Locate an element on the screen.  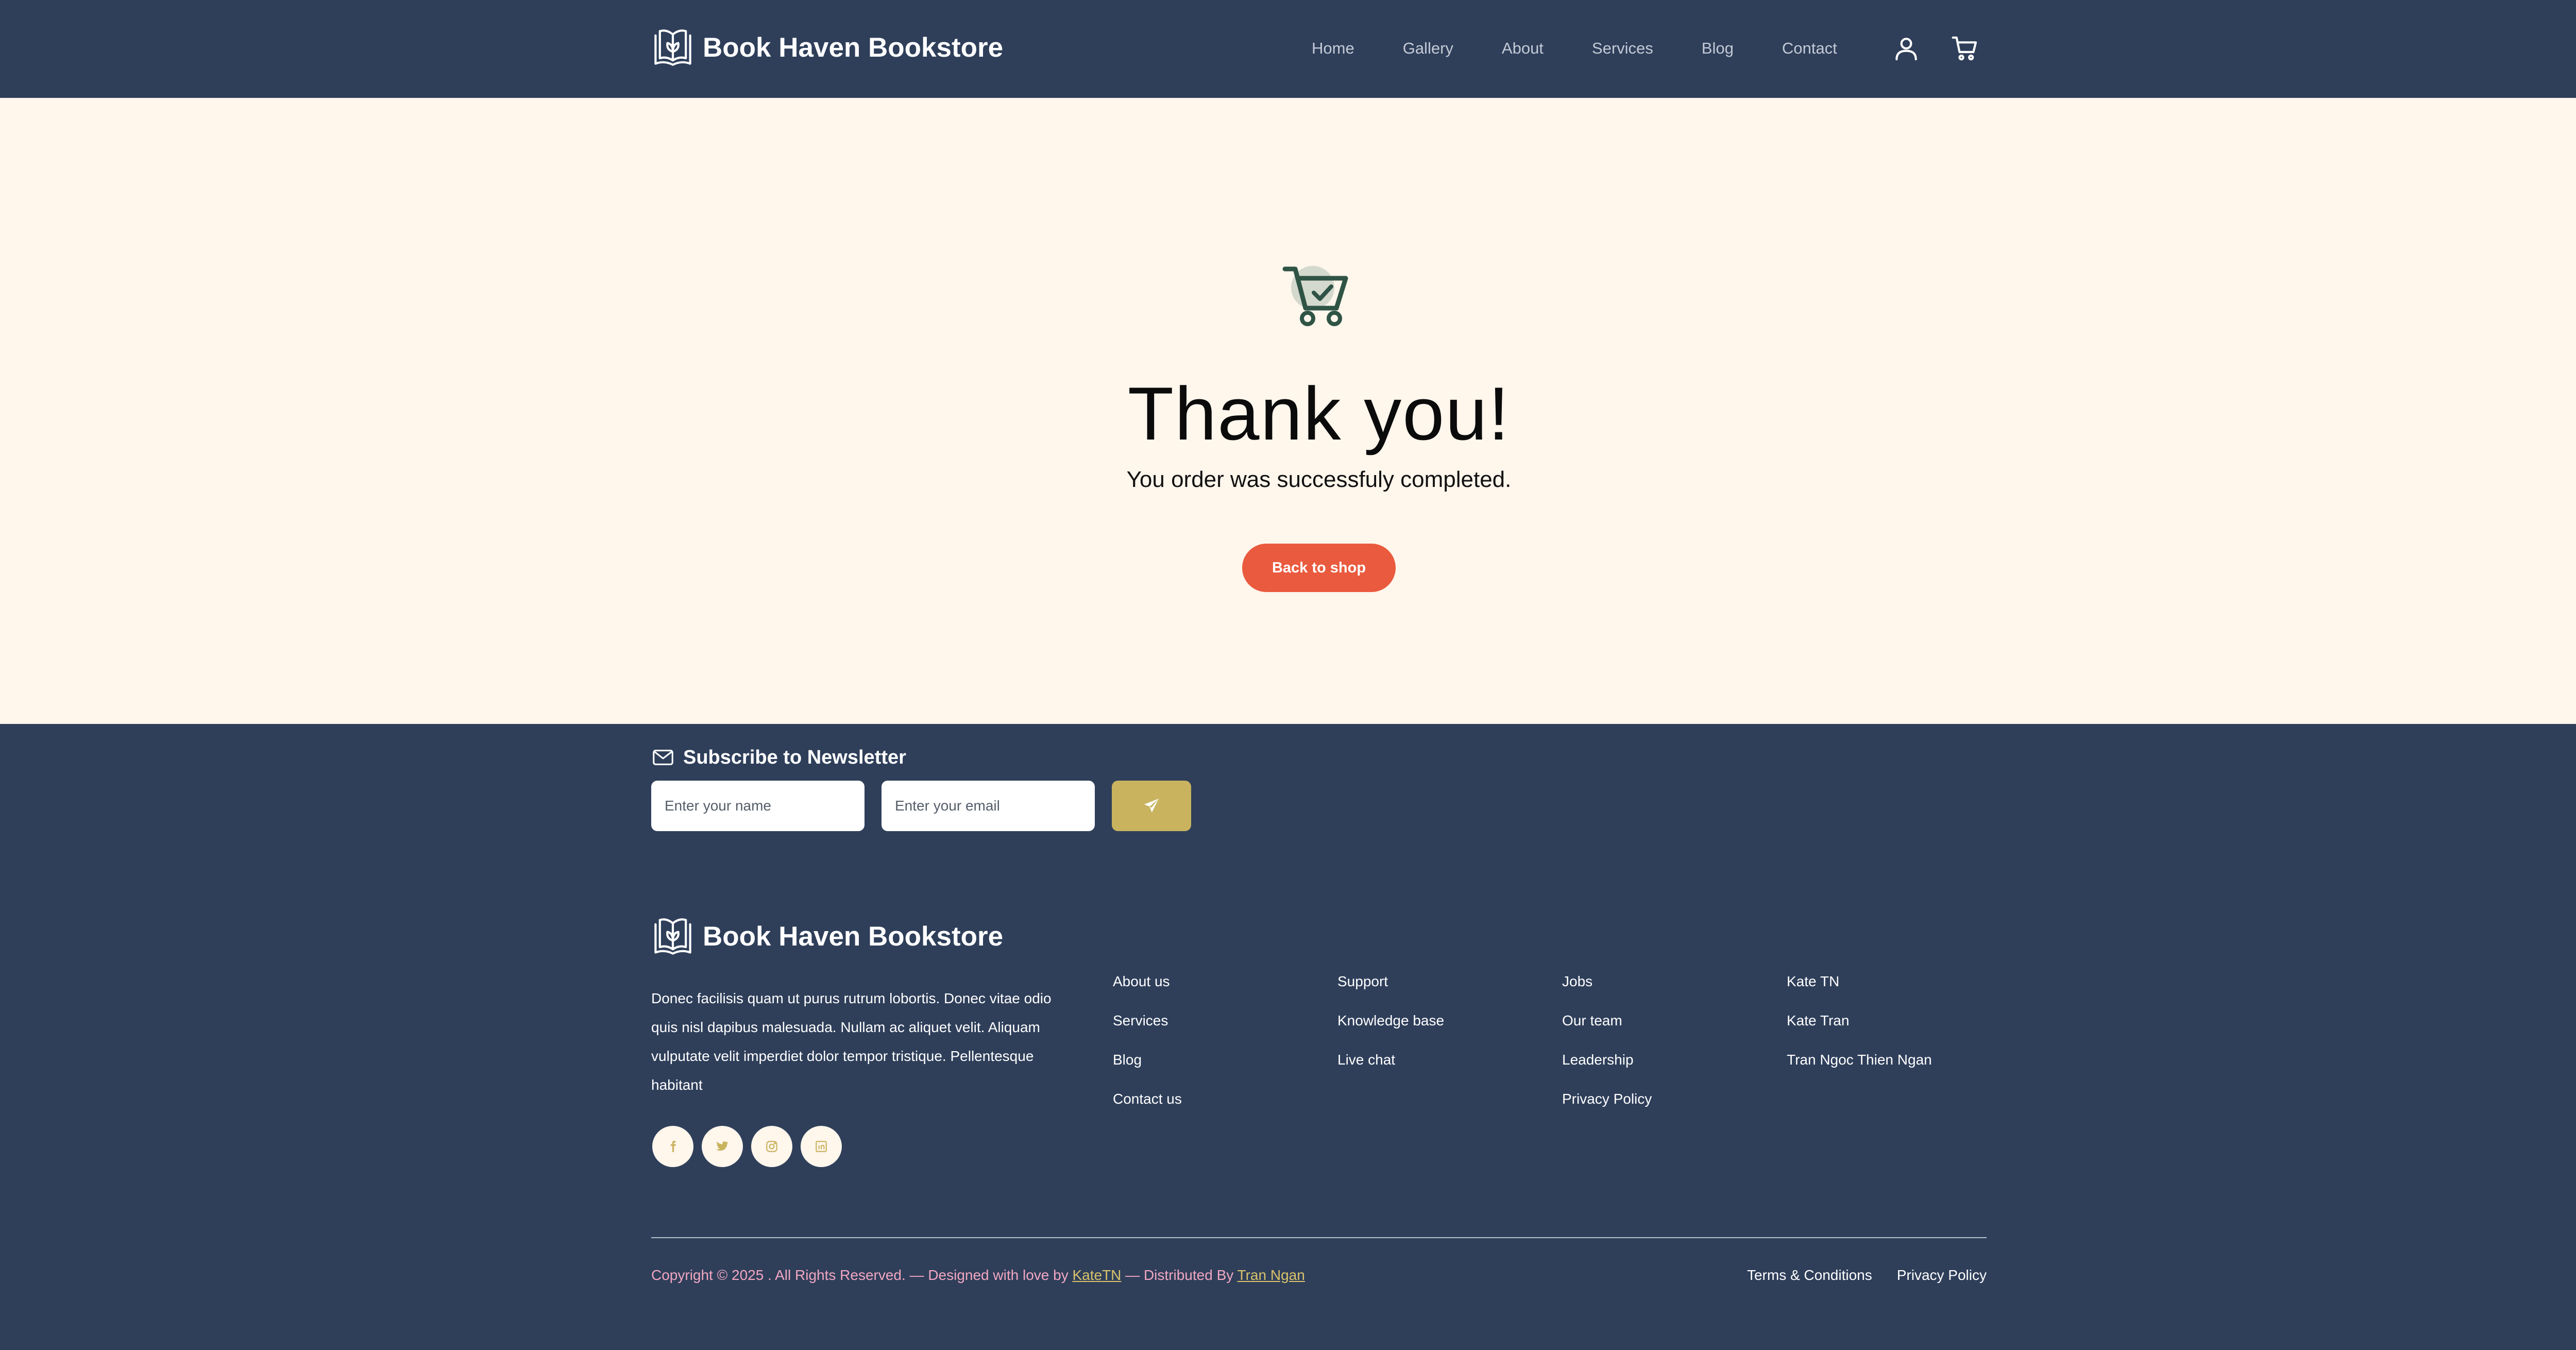
footer-link-tran-ngoc-thien-ngan: Tran Ngoc Thien Ngan is located at coordinates (1859, 1060).